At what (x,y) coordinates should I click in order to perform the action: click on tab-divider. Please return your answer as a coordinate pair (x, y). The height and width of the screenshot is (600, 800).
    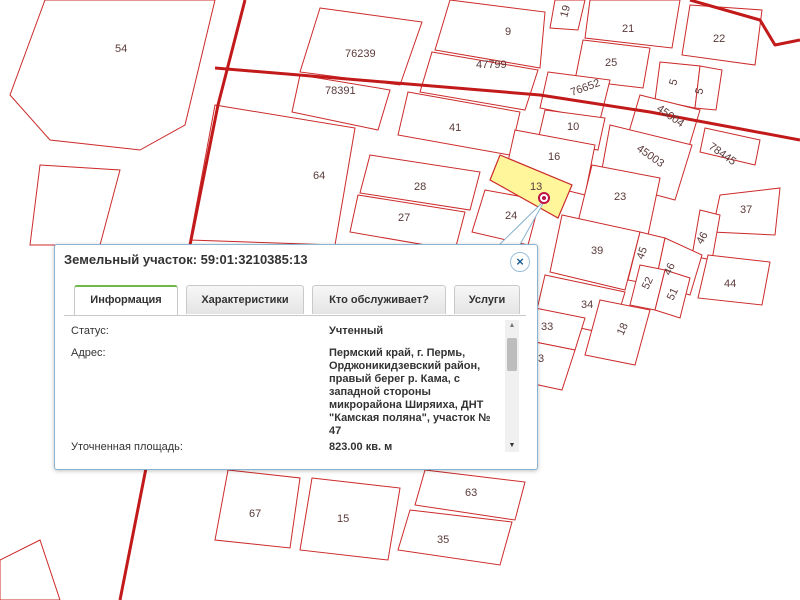
    Looking at the image, I should click on (295, 315).